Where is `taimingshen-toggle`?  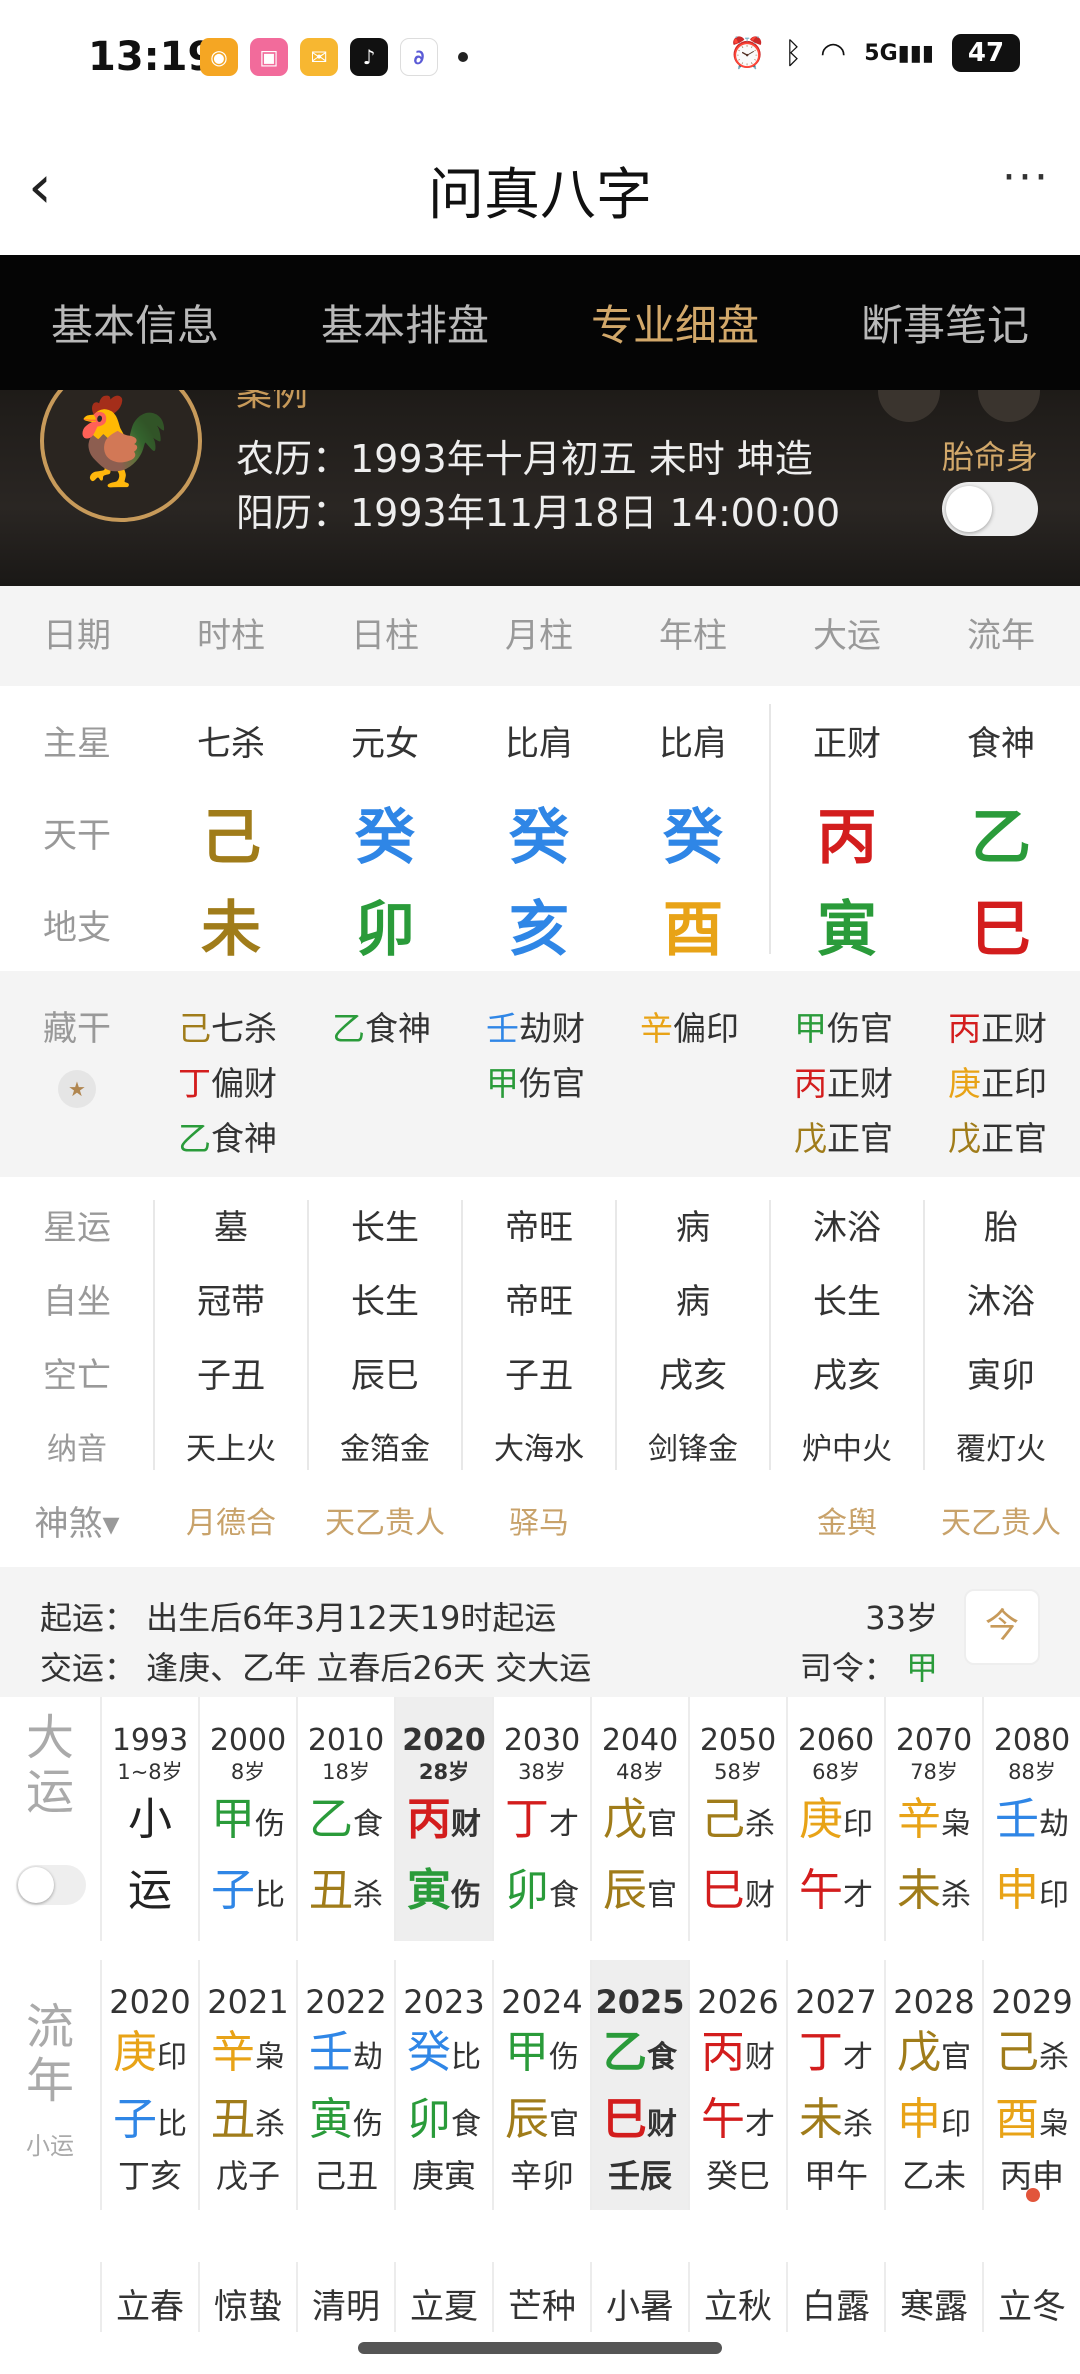 taimingshen-toggle is located at coordinates (990, 509).